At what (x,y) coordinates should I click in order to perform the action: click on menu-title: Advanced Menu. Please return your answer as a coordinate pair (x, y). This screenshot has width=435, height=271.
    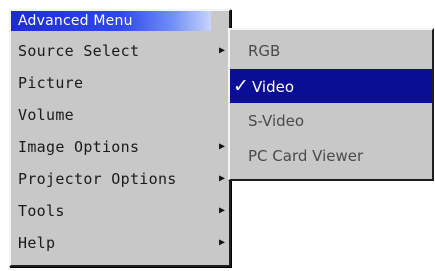
    Looking at the image, I should click on (111, 21).